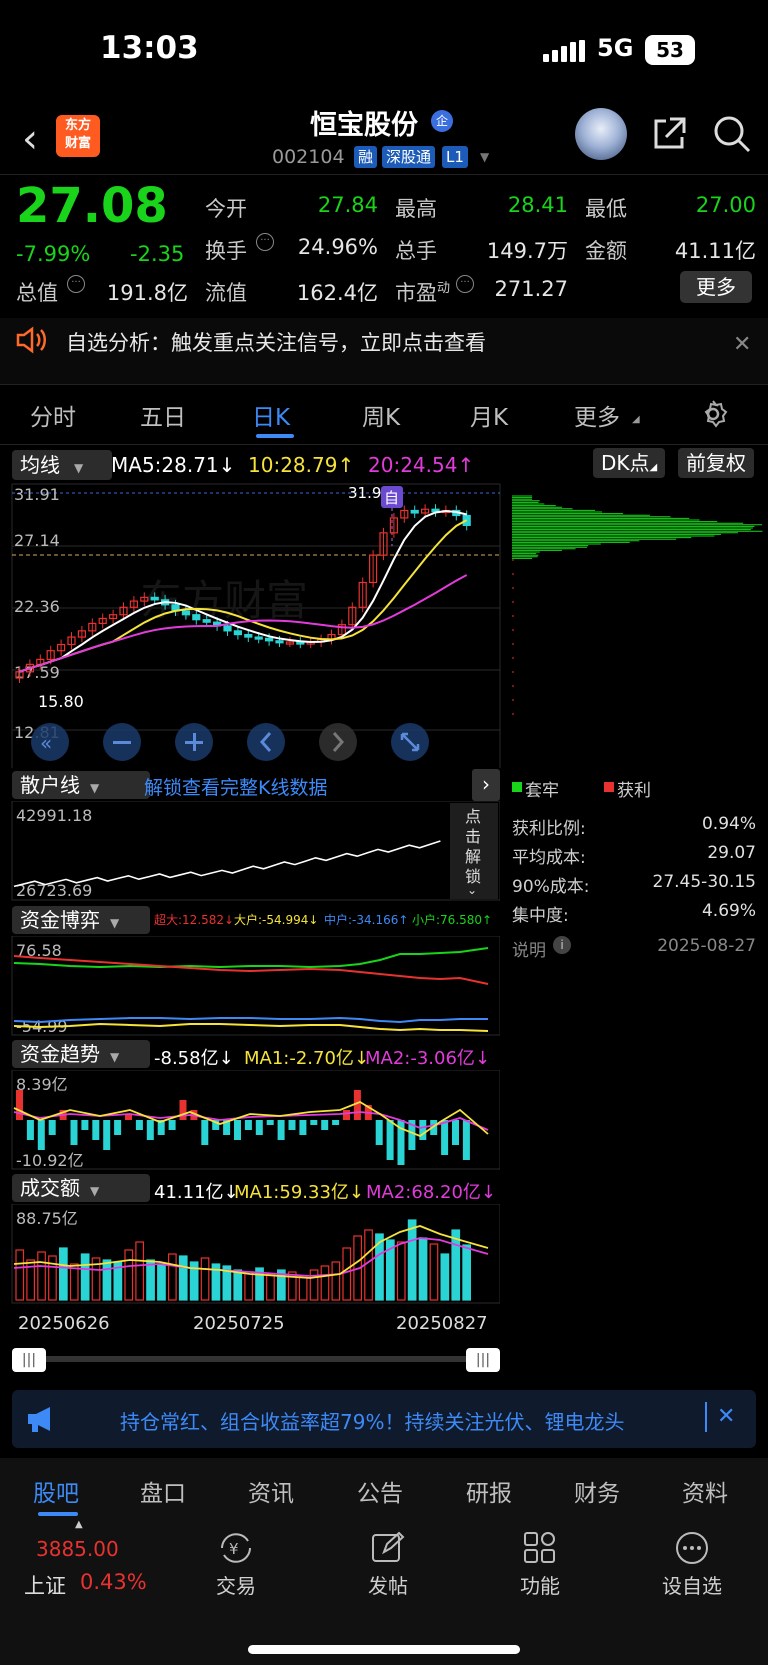 The image size is (768, 1665). Describe the element at coordinates (365, 157) in the screenshot. I see `tag-margin: 融` at that location.